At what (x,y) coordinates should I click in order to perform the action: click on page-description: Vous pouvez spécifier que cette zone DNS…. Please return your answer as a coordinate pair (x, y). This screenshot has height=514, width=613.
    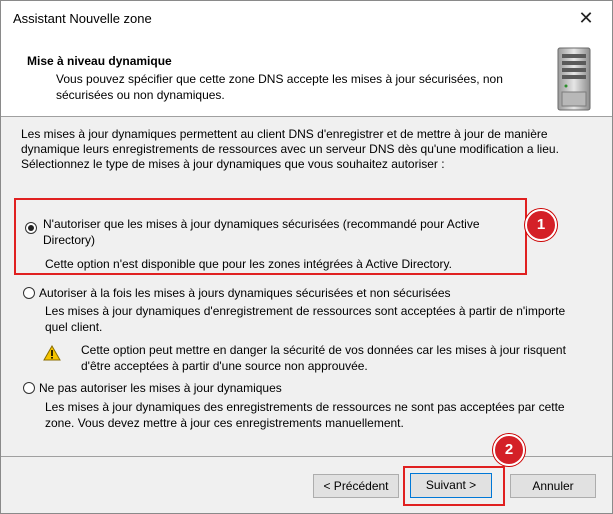
    Looking at the image, I should click on (279, 87).